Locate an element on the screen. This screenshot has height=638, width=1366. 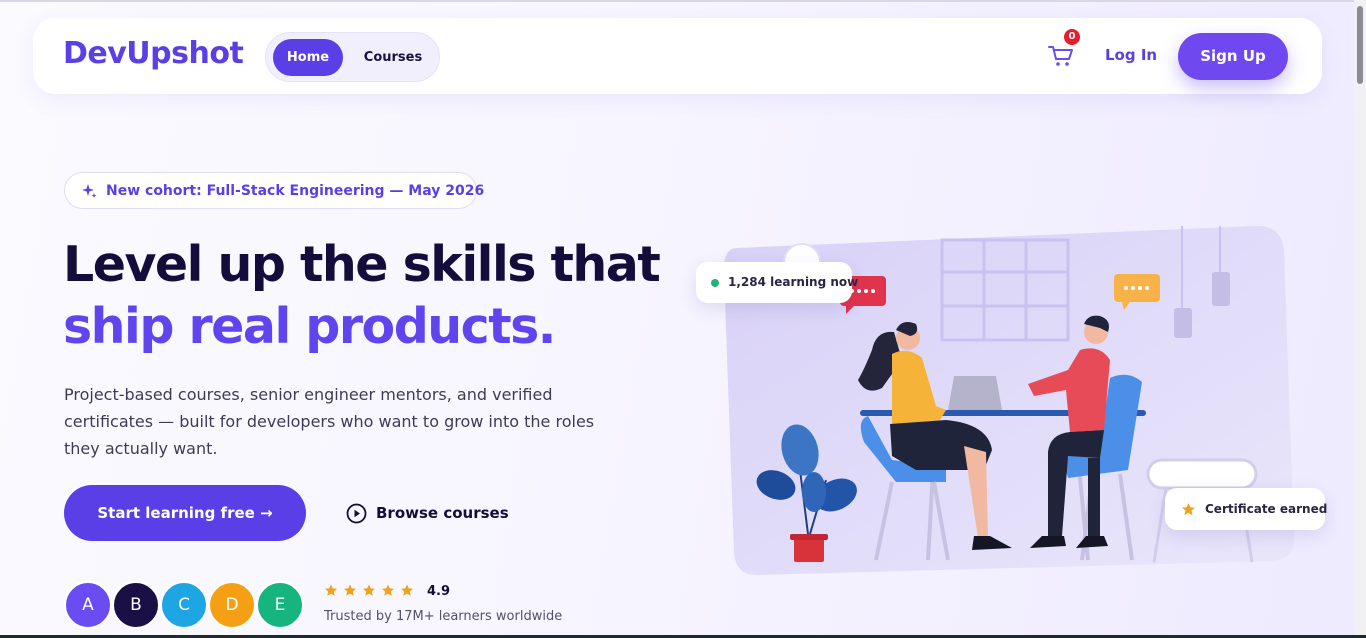
live-learners-badge: 1,284 learning now is located at coordinates (777, 282).